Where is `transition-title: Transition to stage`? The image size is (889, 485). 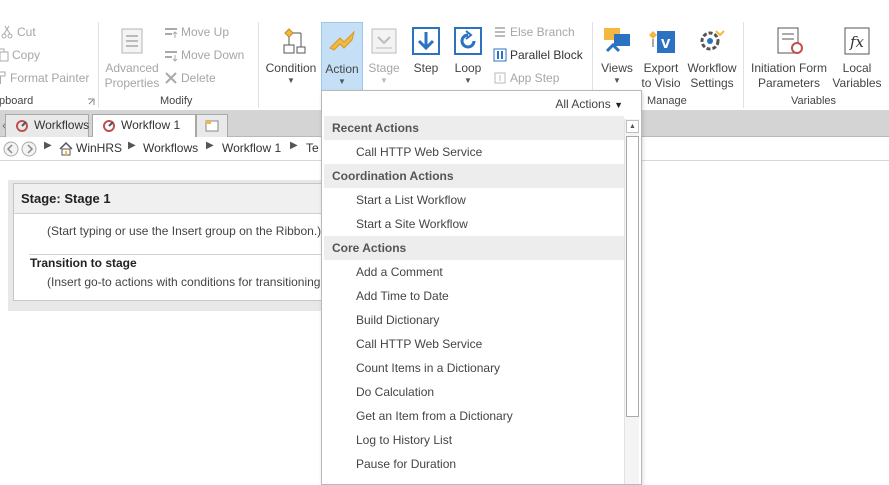
transition-title: Transition to stage is located at coordinates (83, 263).